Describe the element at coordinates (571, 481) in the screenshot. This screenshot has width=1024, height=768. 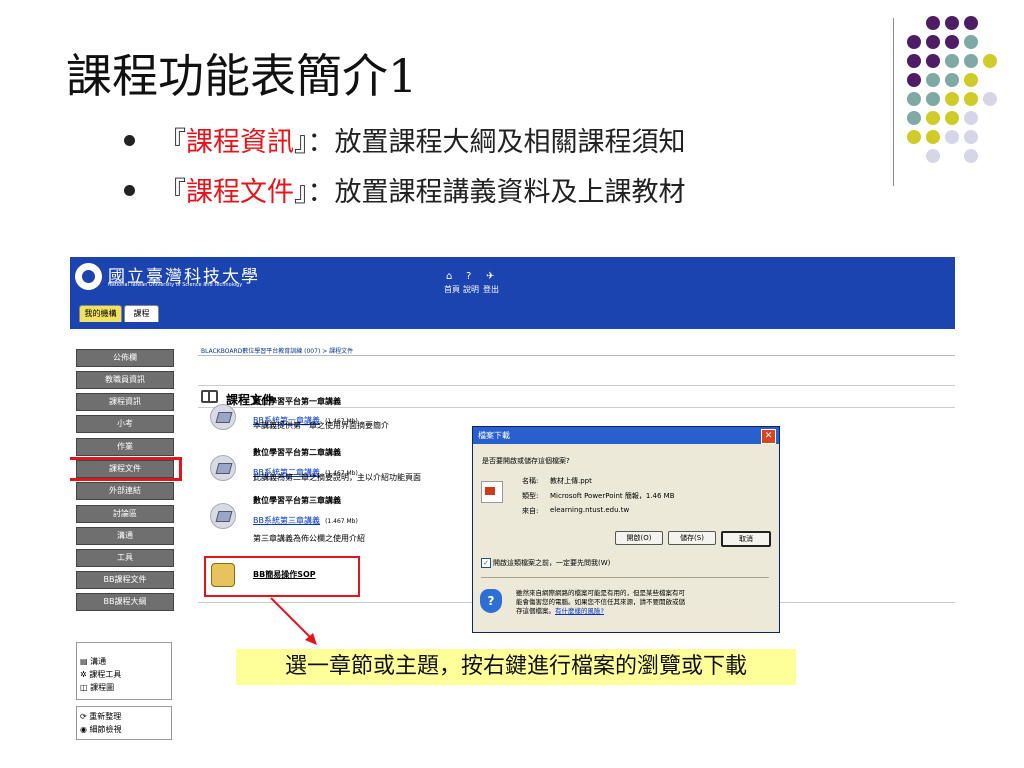
I see `file-name-value: 教材上傳.ppt` at that location.